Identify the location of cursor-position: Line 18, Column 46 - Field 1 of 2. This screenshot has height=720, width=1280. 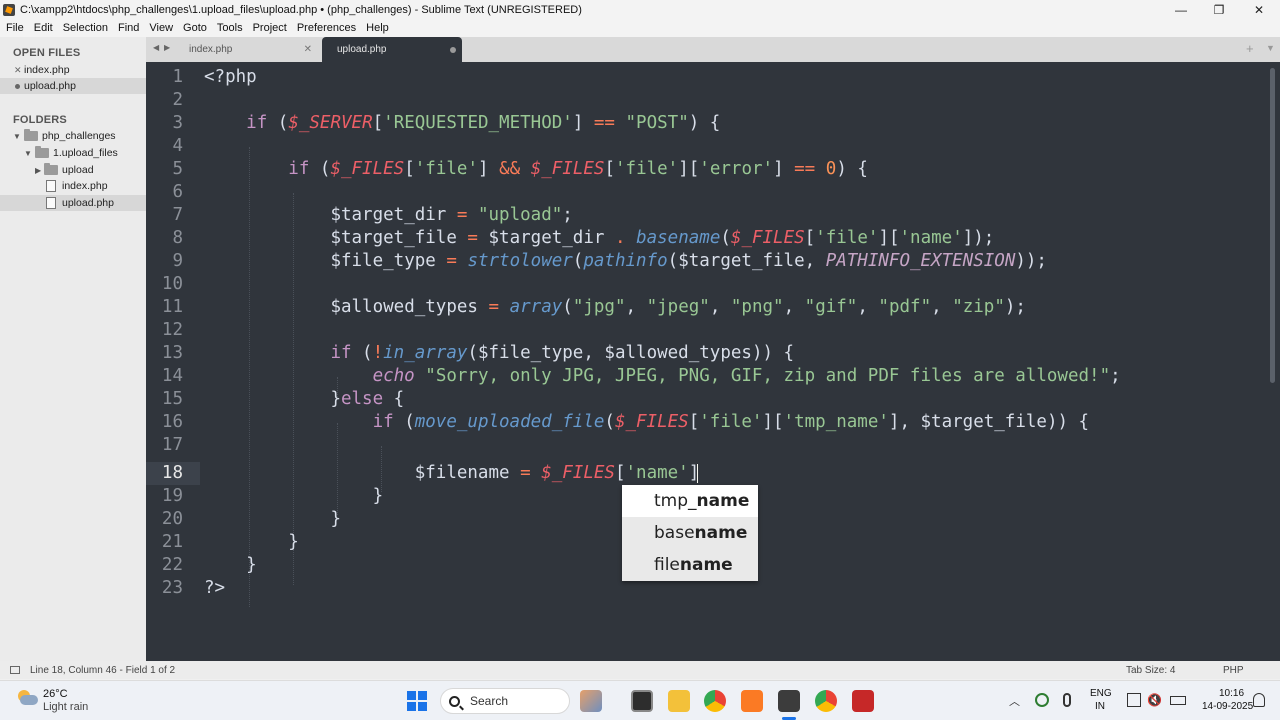
(103, 670).